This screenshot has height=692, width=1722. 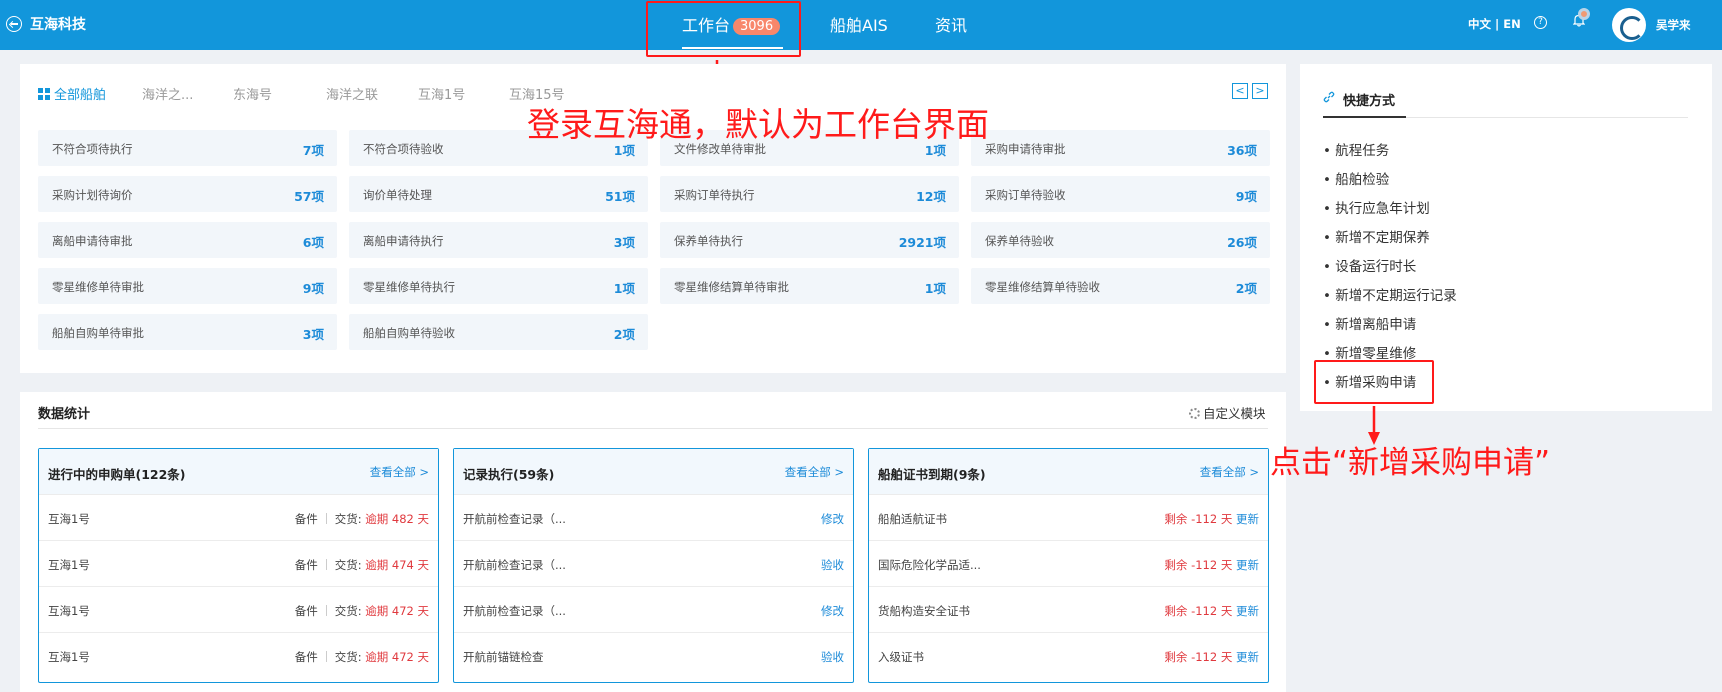 What do you see at coordinates (1673, 25) in the screenshot?
I see `username: 吴学来` at bounding box center [1673, 25].